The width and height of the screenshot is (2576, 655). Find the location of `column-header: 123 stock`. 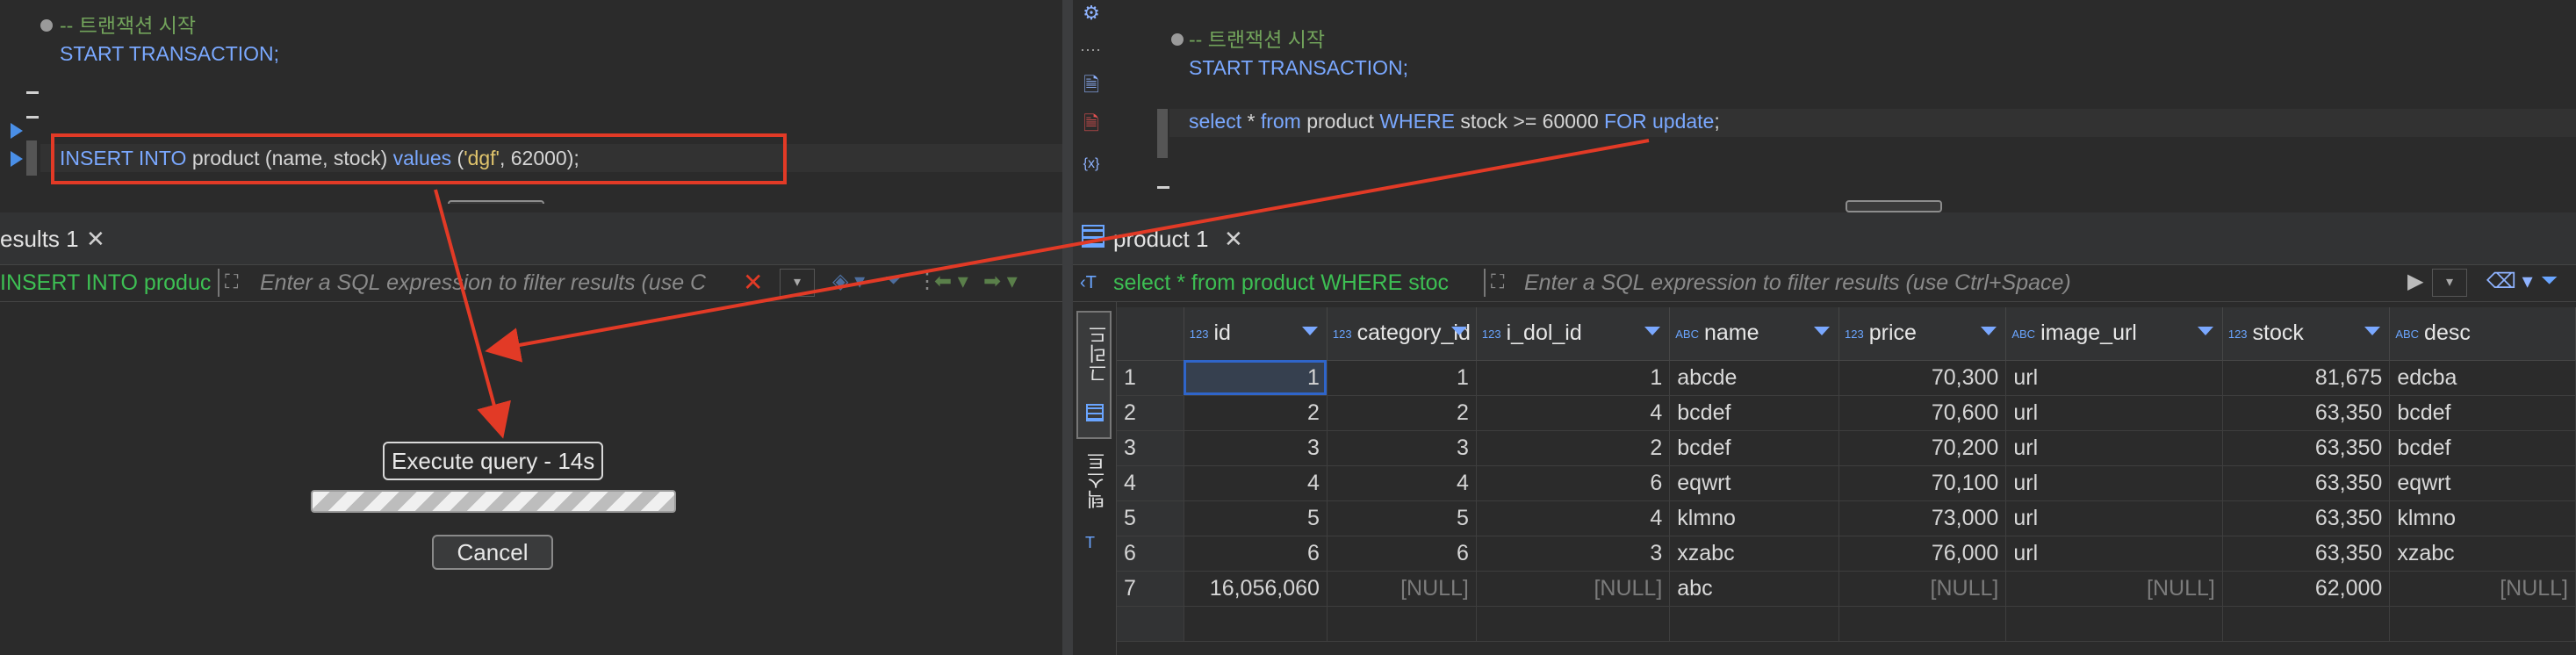

column-header: 123 stock is located at coordinates (2306, 334).